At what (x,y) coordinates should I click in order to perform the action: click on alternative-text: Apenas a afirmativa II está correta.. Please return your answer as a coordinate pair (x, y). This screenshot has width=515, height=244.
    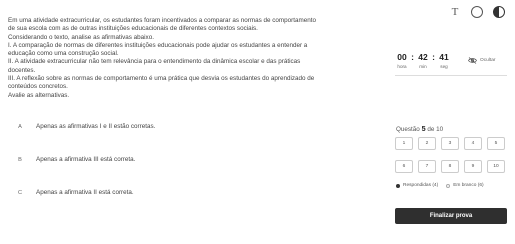
    Looking at the image, I should click on (85, 192).